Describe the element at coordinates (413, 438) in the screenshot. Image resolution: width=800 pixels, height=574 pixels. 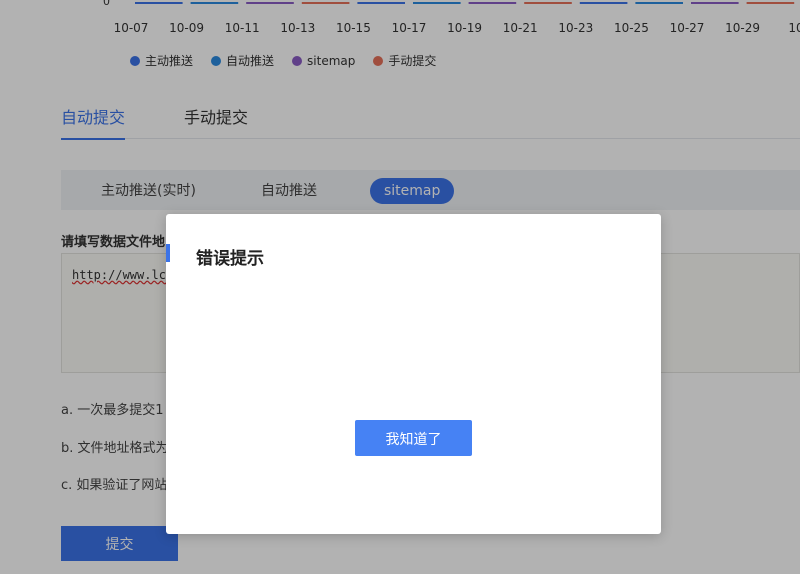
I see `acknowledge-button: 我知道了` at that location.